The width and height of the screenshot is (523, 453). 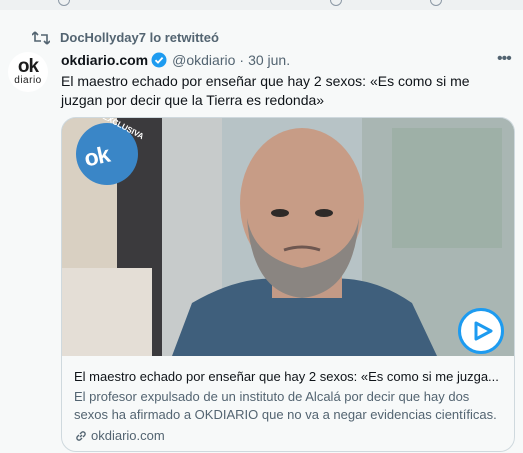 I want to click on avatar: ok diario, so click(x=28, y=72).